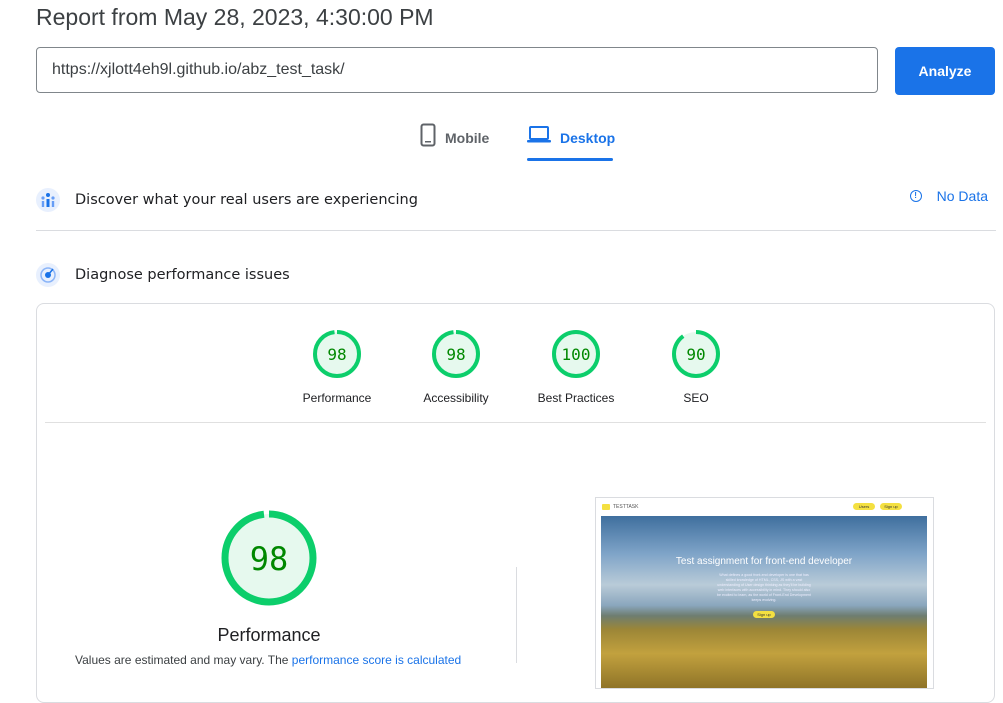  Describe the element at coordinates (269, 635) in the screenshot. I see `main-score-label: Performance` at that location.